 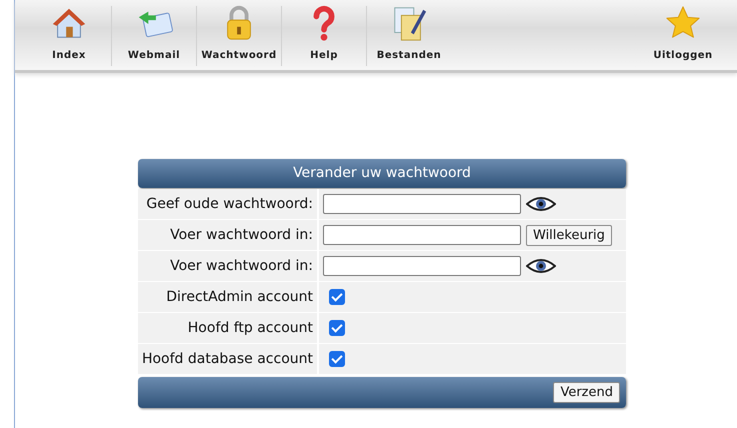 What do you see at coordinates (239, 55) in the screenshot?
I see `nav-link: Wachtwoord` at bounding box center [239, 55].